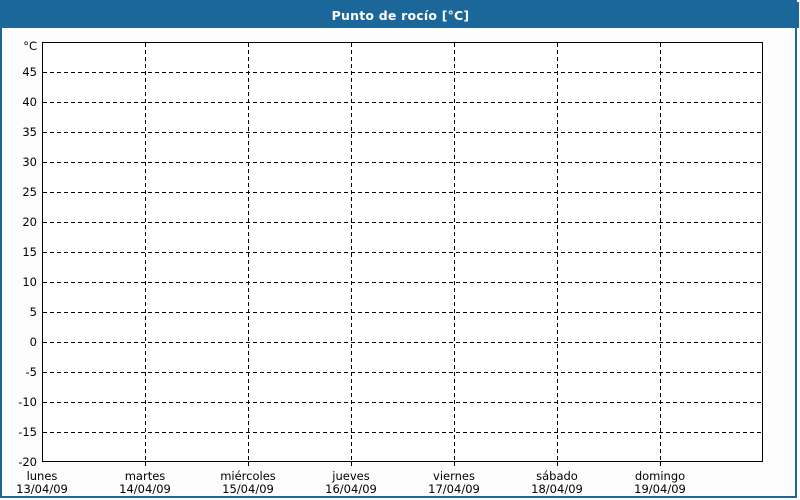 The width and height of the screenshot is (800, 500). I want to click on y-axis-tick-label: 45, so click(29, 72).